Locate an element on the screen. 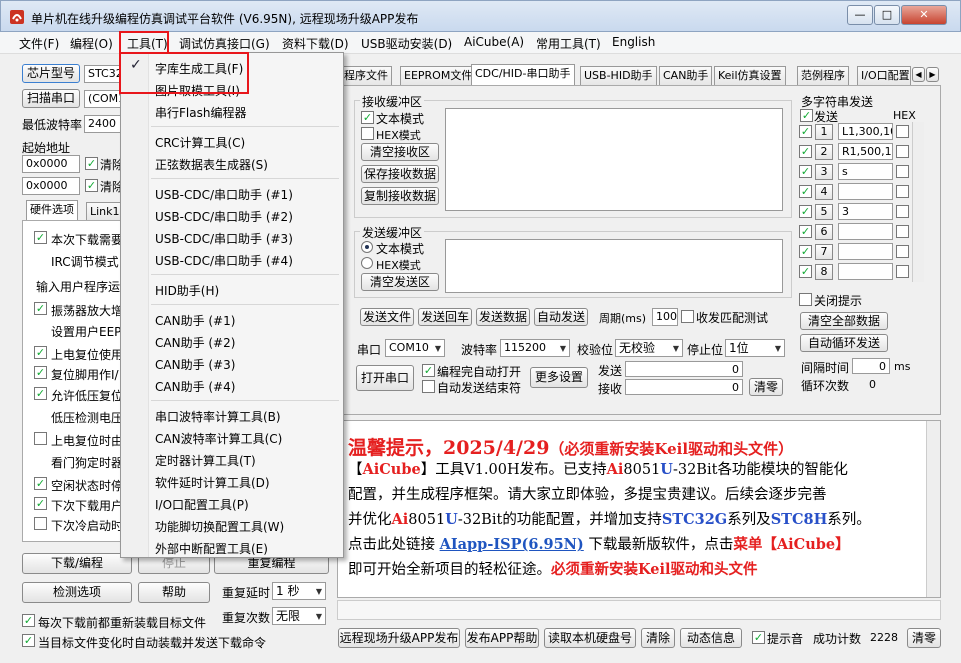 Image resolution: width=961 pixels, height=663 pixels. chip-model-button: 芯片型号 is located at coordinates (51, 73).